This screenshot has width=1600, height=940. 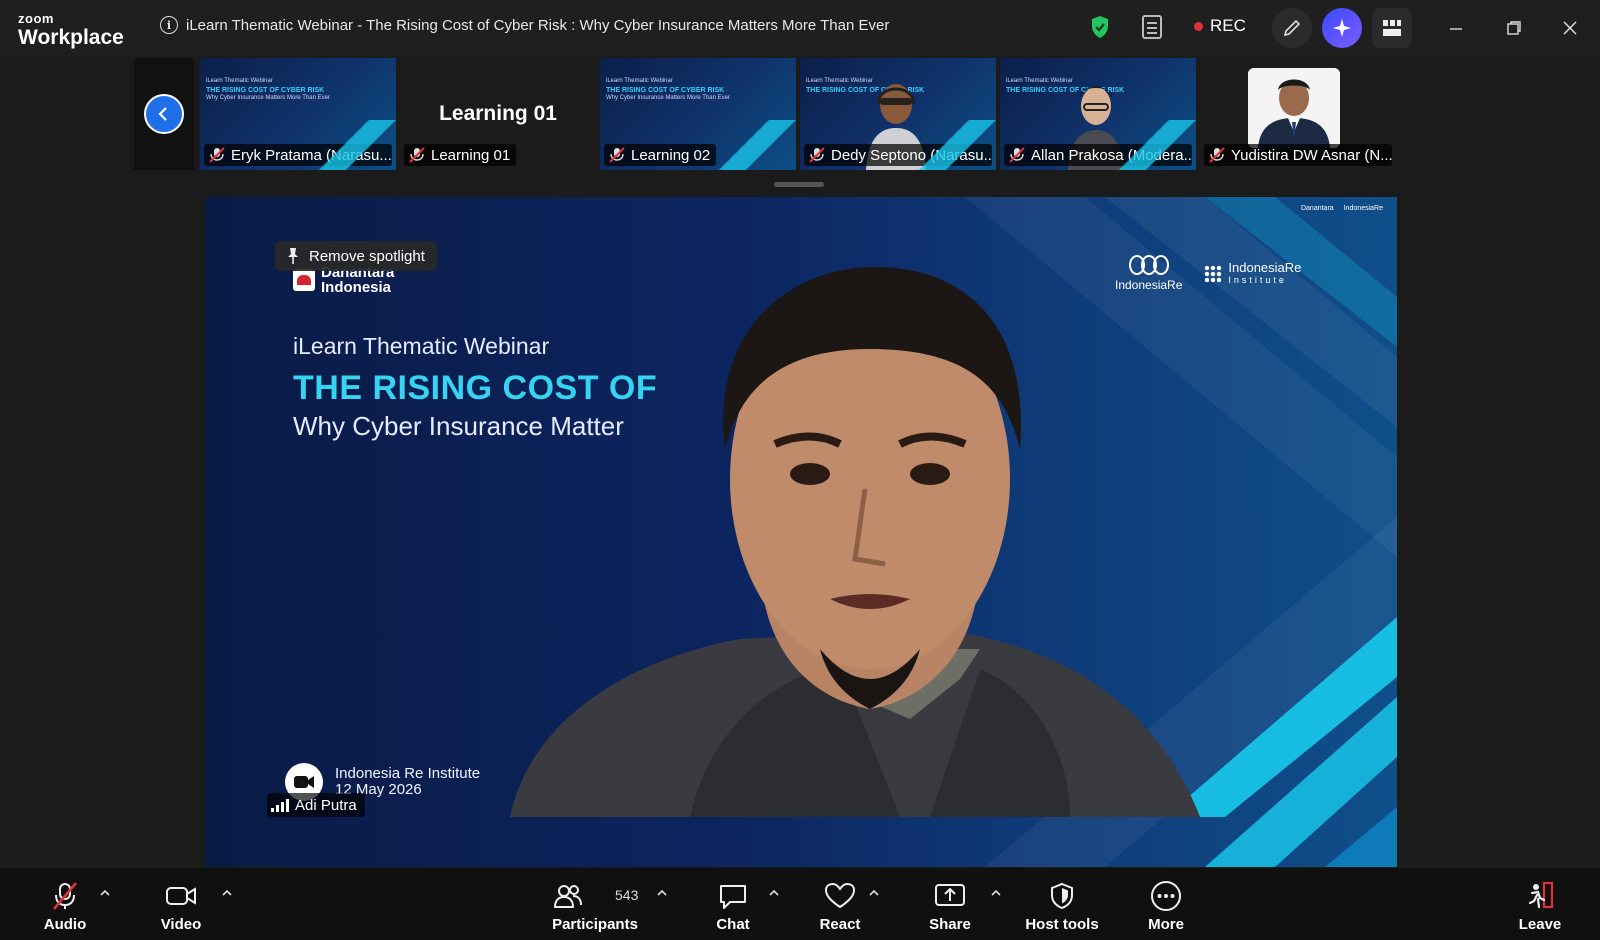 I want to click on grid-apps-icon, so click(x=1392, y=28).